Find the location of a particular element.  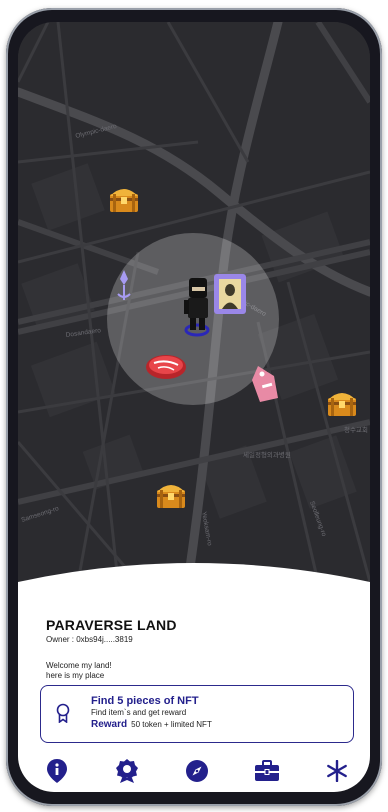

nav-map-button is located at coordinates (57, 771).